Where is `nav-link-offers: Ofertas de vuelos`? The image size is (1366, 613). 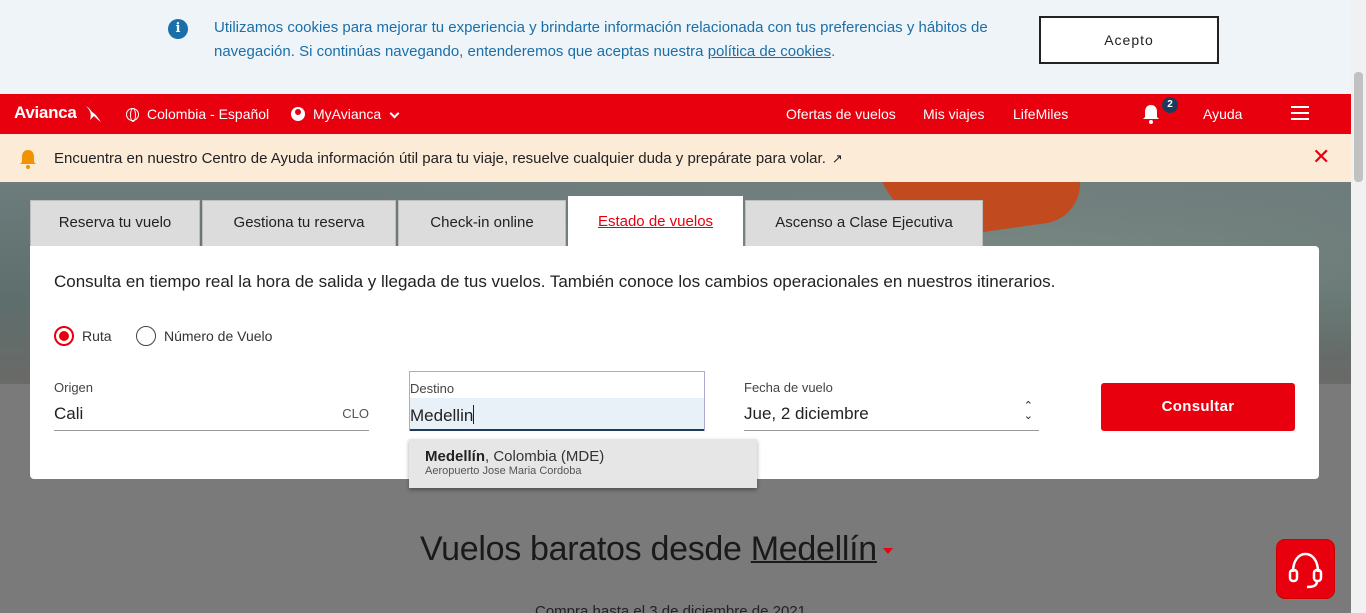
nav-link-offers: Ofertas de vuelos is located at coordinates (841, 114).